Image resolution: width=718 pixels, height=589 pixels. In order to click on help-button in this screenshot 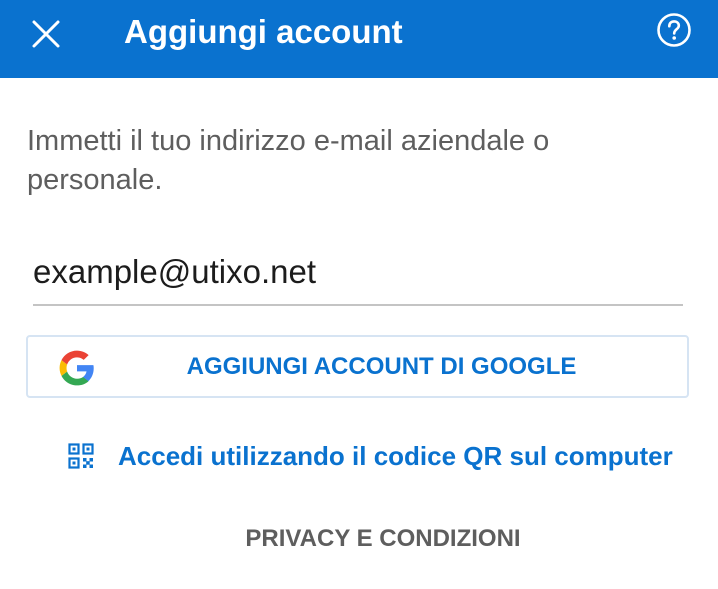, I will do `click(674, 30)`.